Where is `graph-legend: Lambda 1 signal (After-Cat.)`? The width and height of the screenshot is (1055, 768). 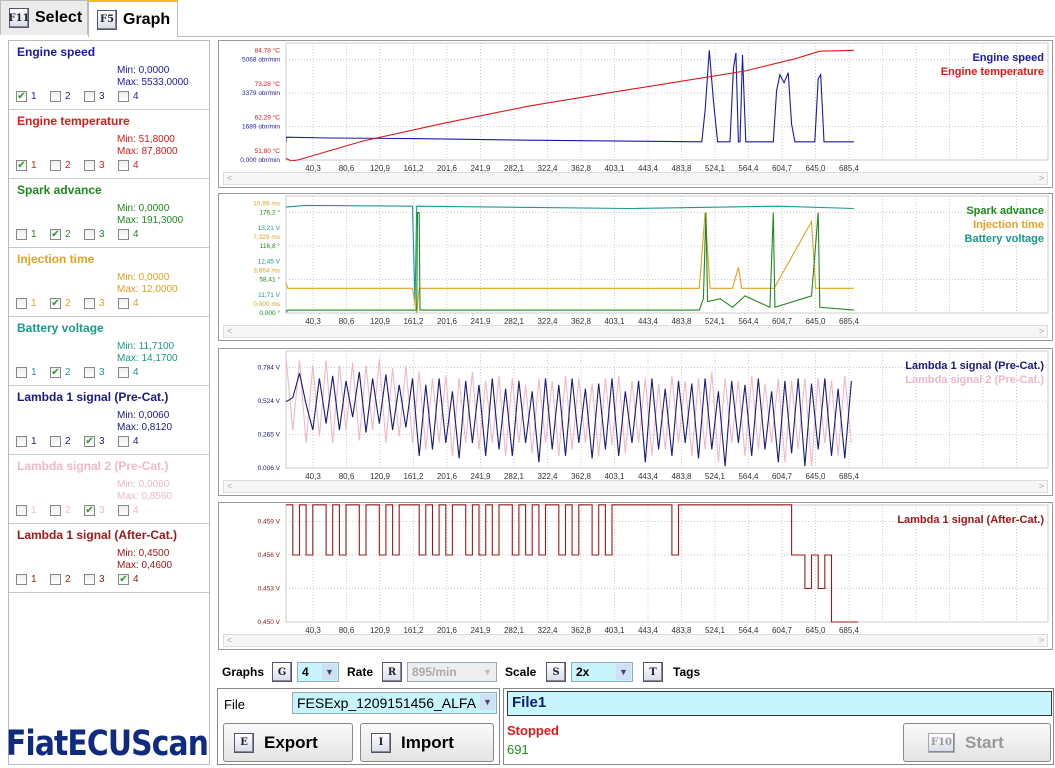 graph-legend: Lambda 1 signal (After-Cat.) is located at coordinates (970, 520).